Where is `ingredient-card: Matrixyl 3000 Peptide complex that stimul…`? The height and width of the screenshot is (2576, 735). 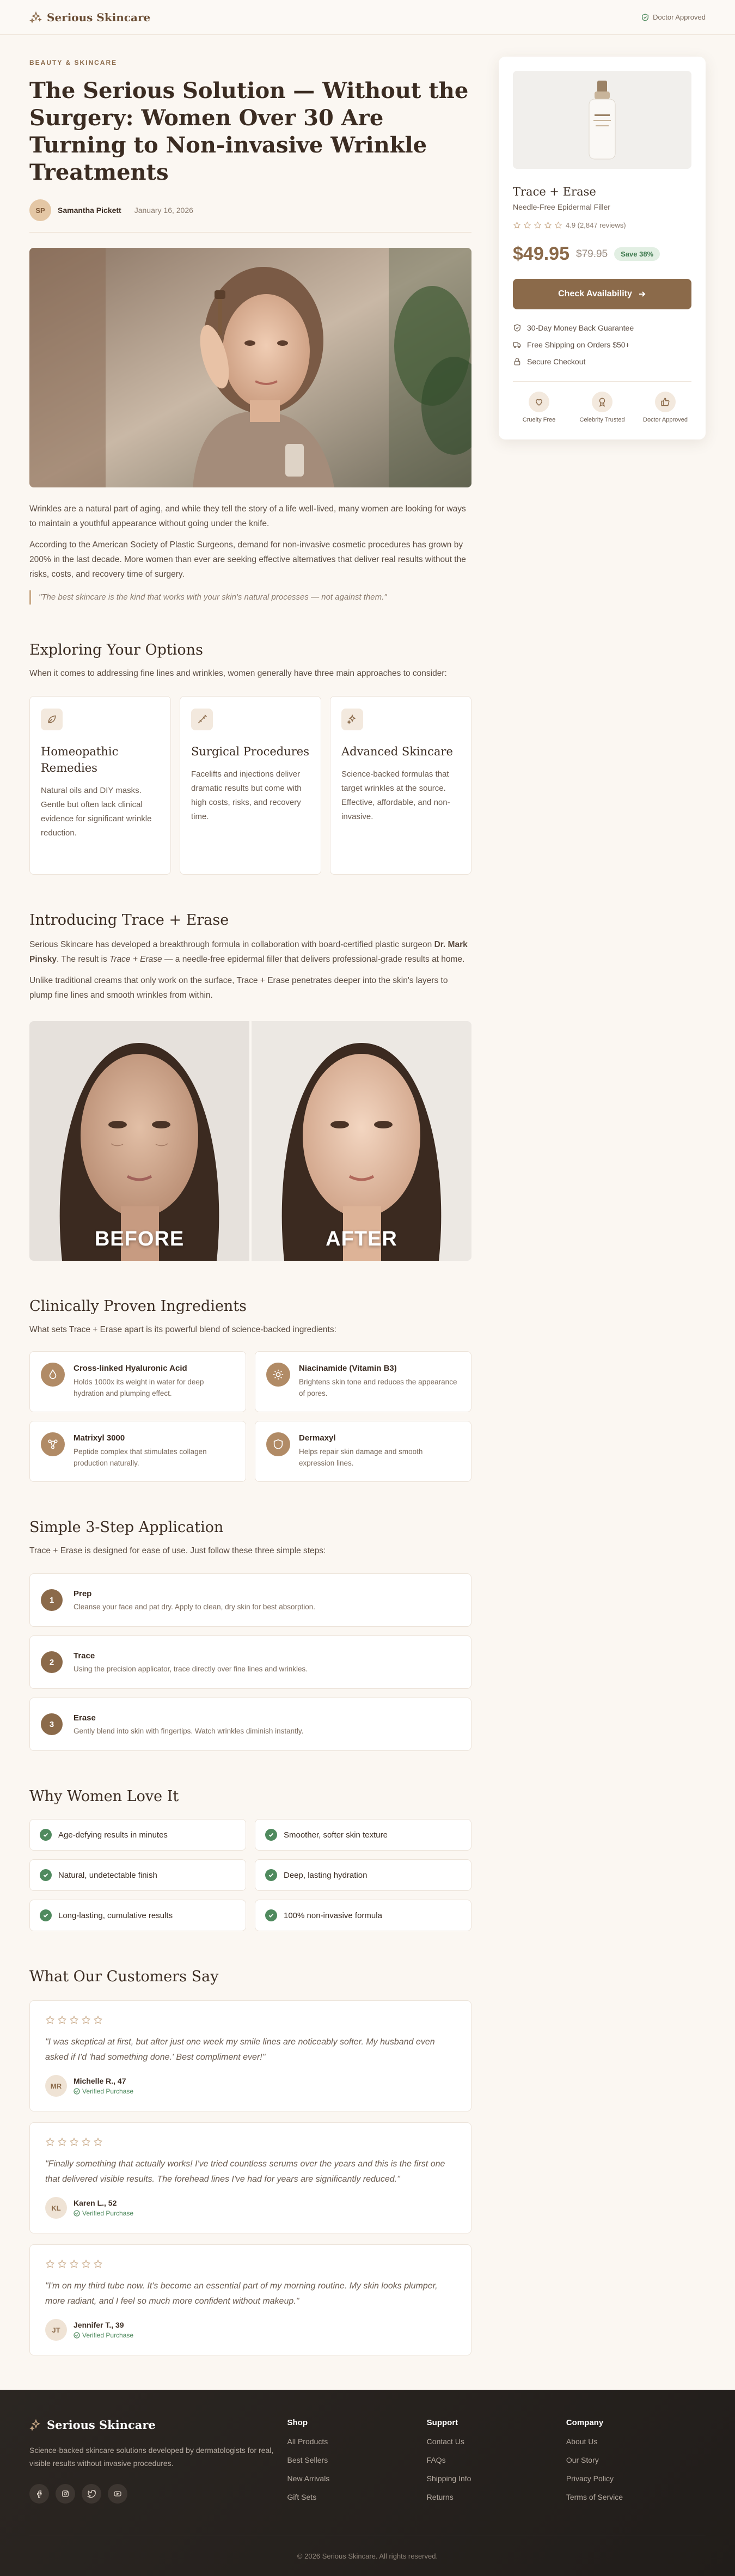 ingredient-card: Matrixyl 3000 Peptide complex that stimul… is located at coordinates (137, 1451).